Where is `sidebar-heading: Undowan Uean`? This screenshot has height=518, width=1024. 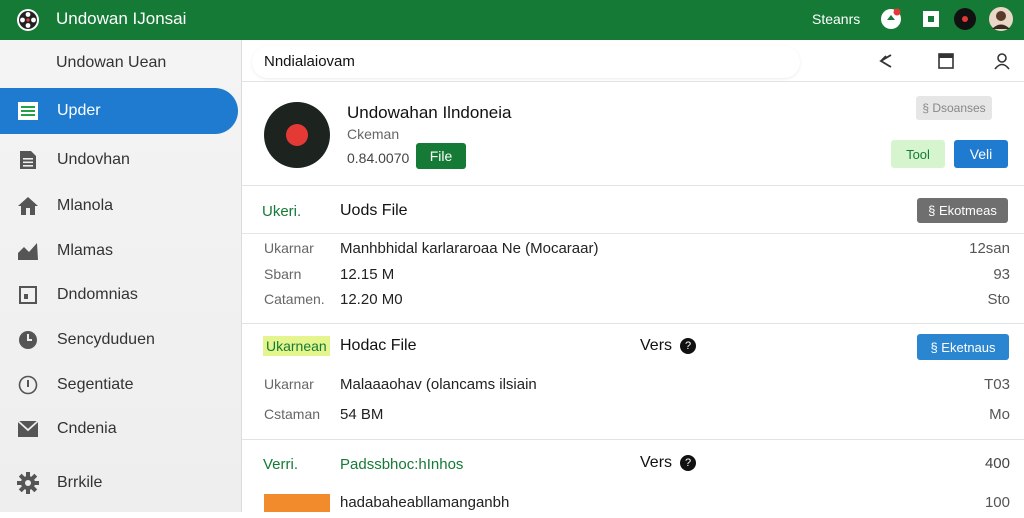 sidebar-heading: Undowan Uean is located at coordinates (111, 62).